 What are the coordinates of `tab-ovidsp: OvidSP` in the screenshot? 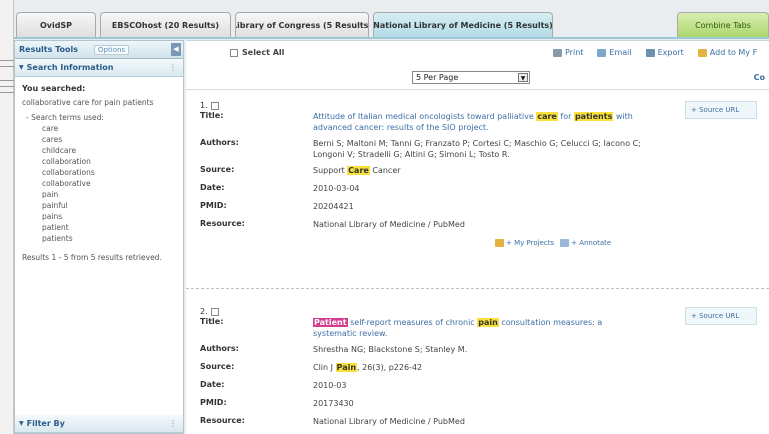 It's located at (56, 25).